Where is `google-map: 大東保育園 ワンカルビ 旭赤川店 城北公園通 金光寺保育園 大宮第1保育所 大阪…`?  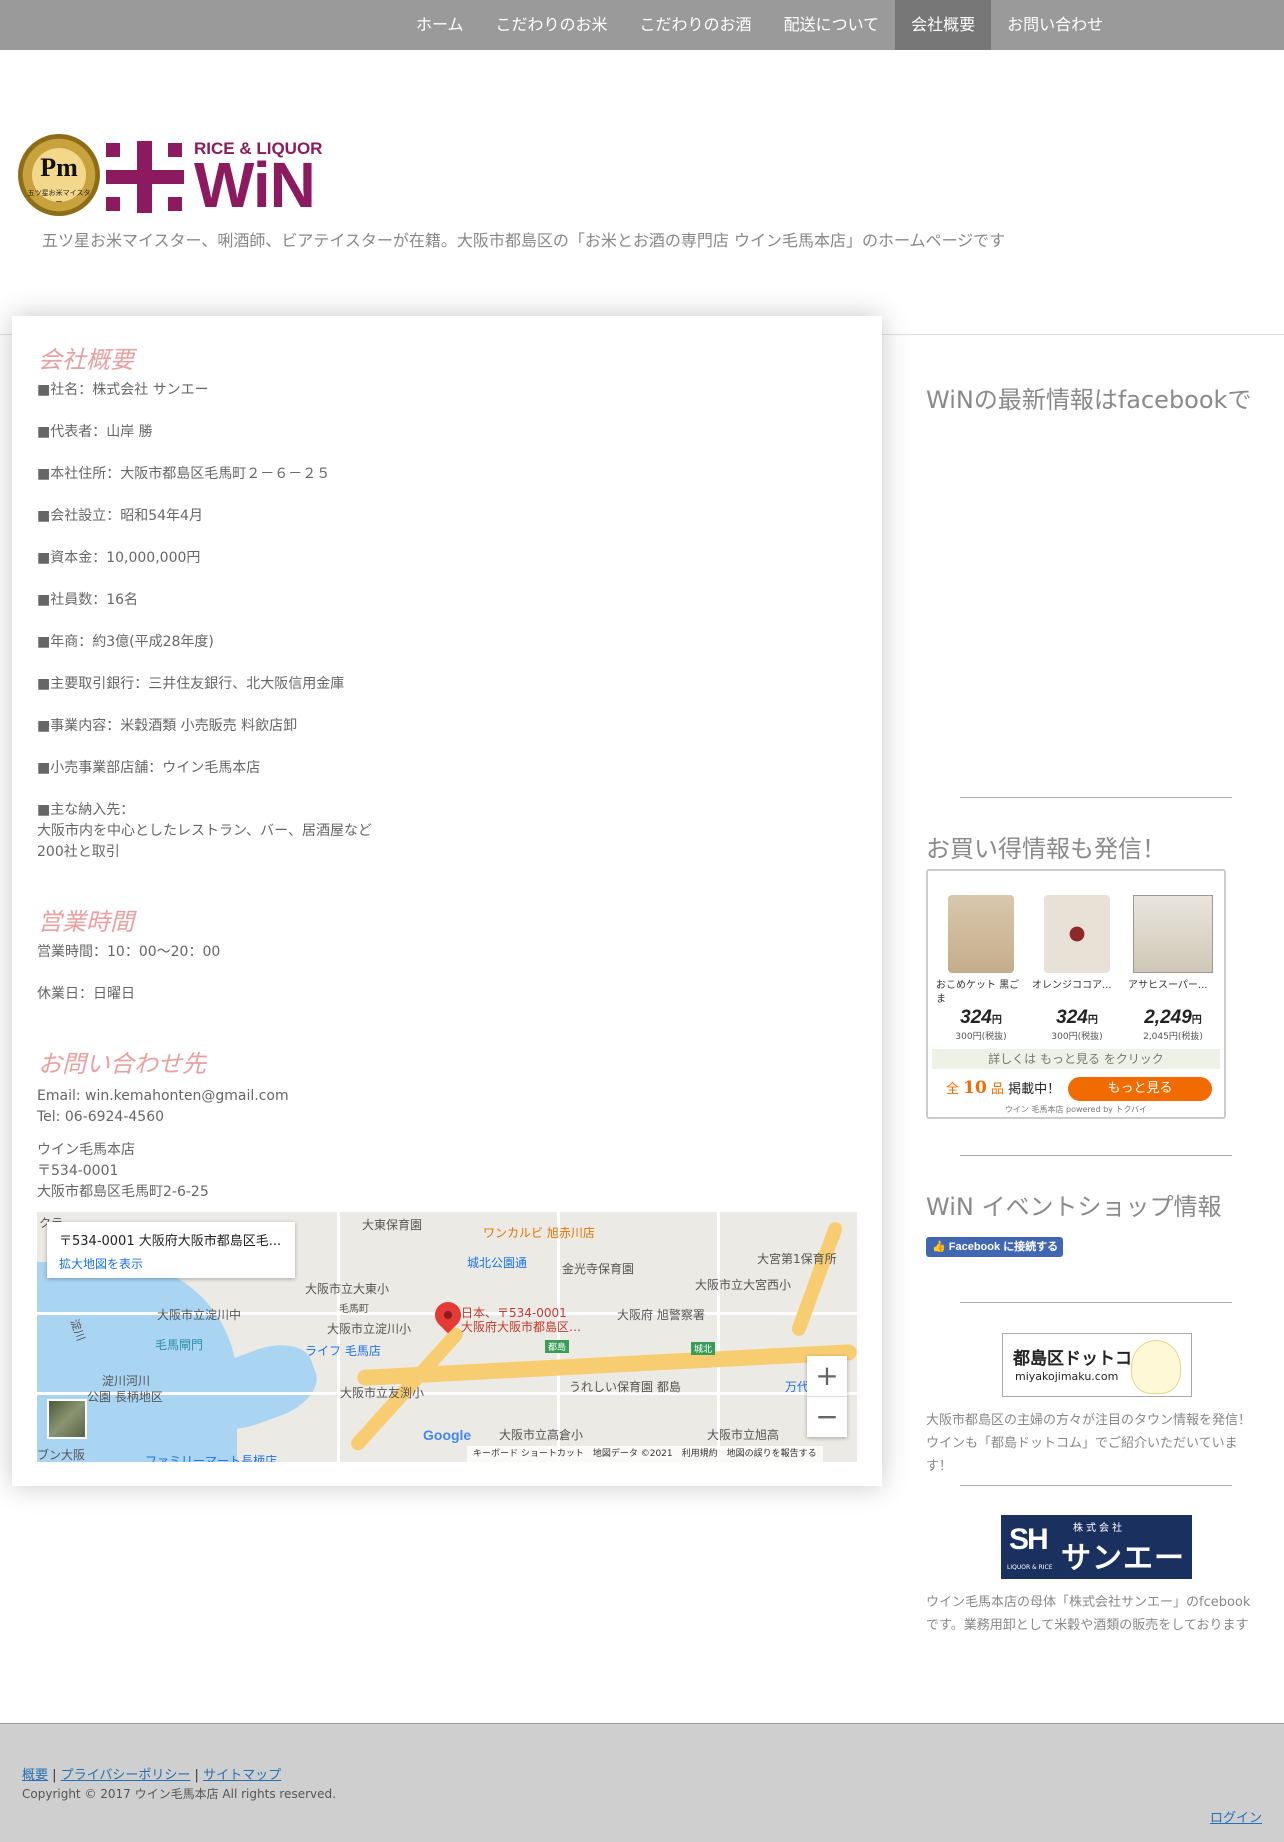 google-map: 大東保育園 ワンカルビ 旭赤川店 城北公園通 金光寺保育園 大宮第1保育所 大阪… is located at coordinates (447, 1337).